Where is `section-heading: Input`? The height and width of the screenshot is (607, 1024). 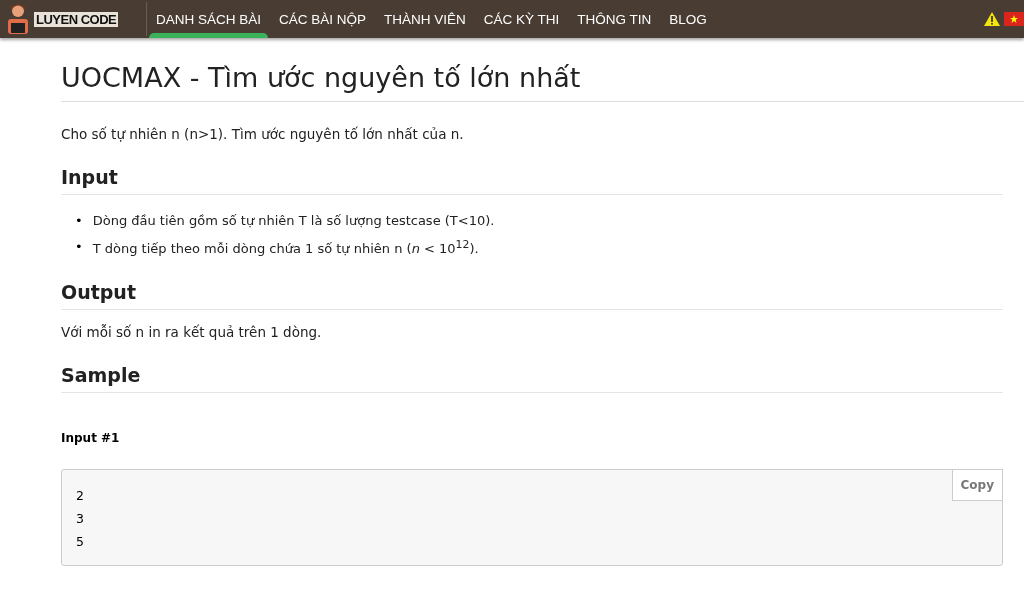 section-heading: Input is located at coordinates (532, 180).